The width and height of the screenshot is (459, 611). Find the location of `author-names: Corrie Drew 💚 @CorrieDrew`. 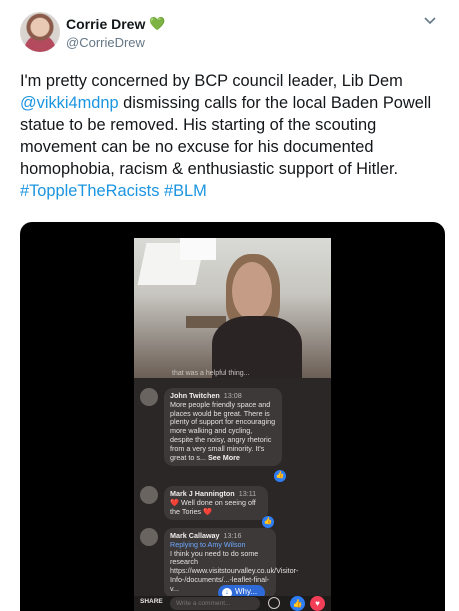

author-names: Corrie Drew 💚 @CorrieDrew is located at coordinates (116, 33).